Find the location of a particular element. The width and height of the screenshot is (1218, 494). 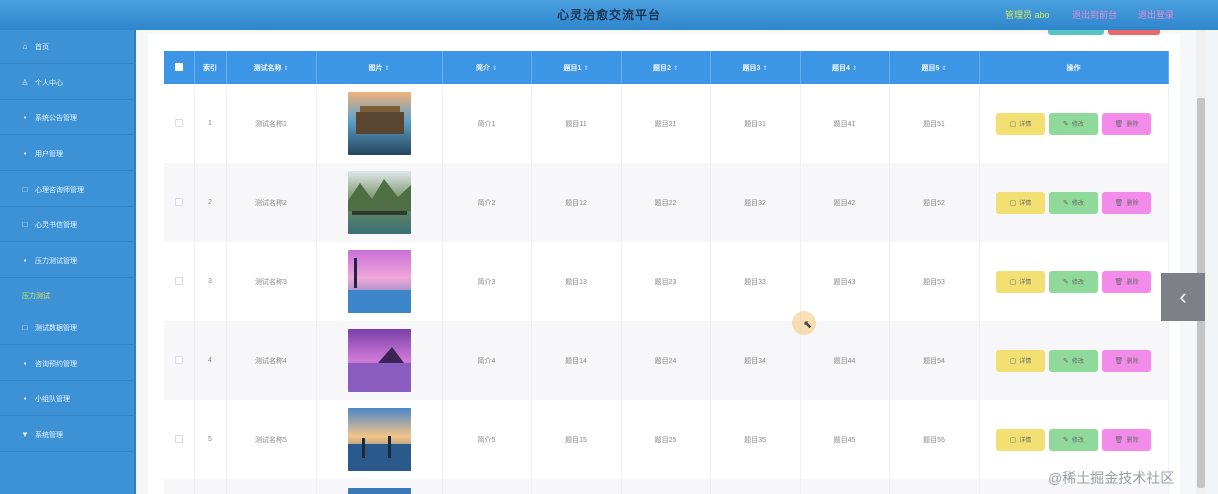

cell-q4: 题目45 is located at coordinates (845, 439).